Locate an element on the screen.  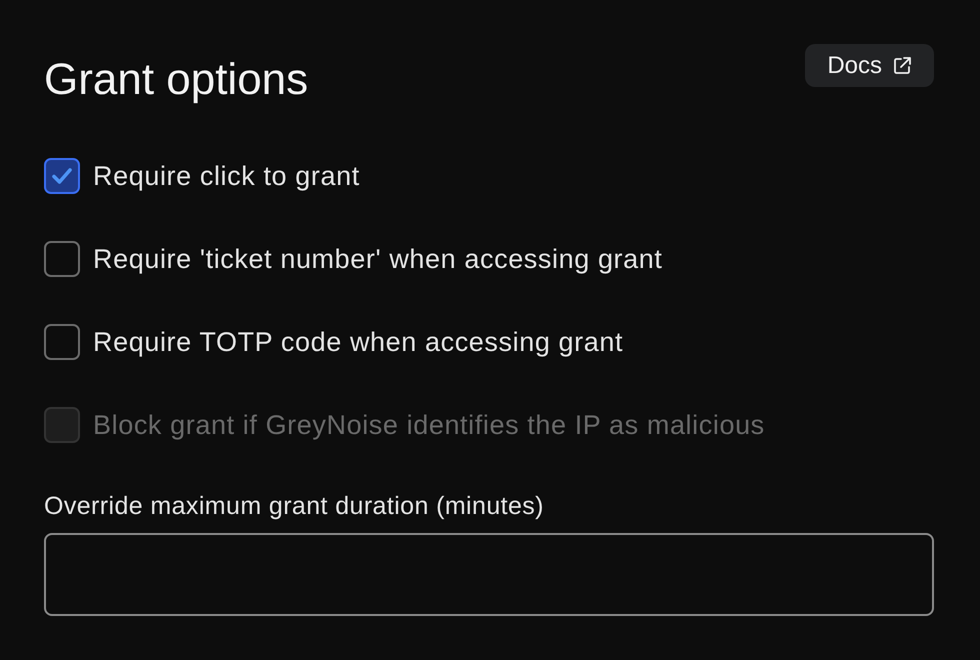
check-icon is located at coordinates (62, 176).